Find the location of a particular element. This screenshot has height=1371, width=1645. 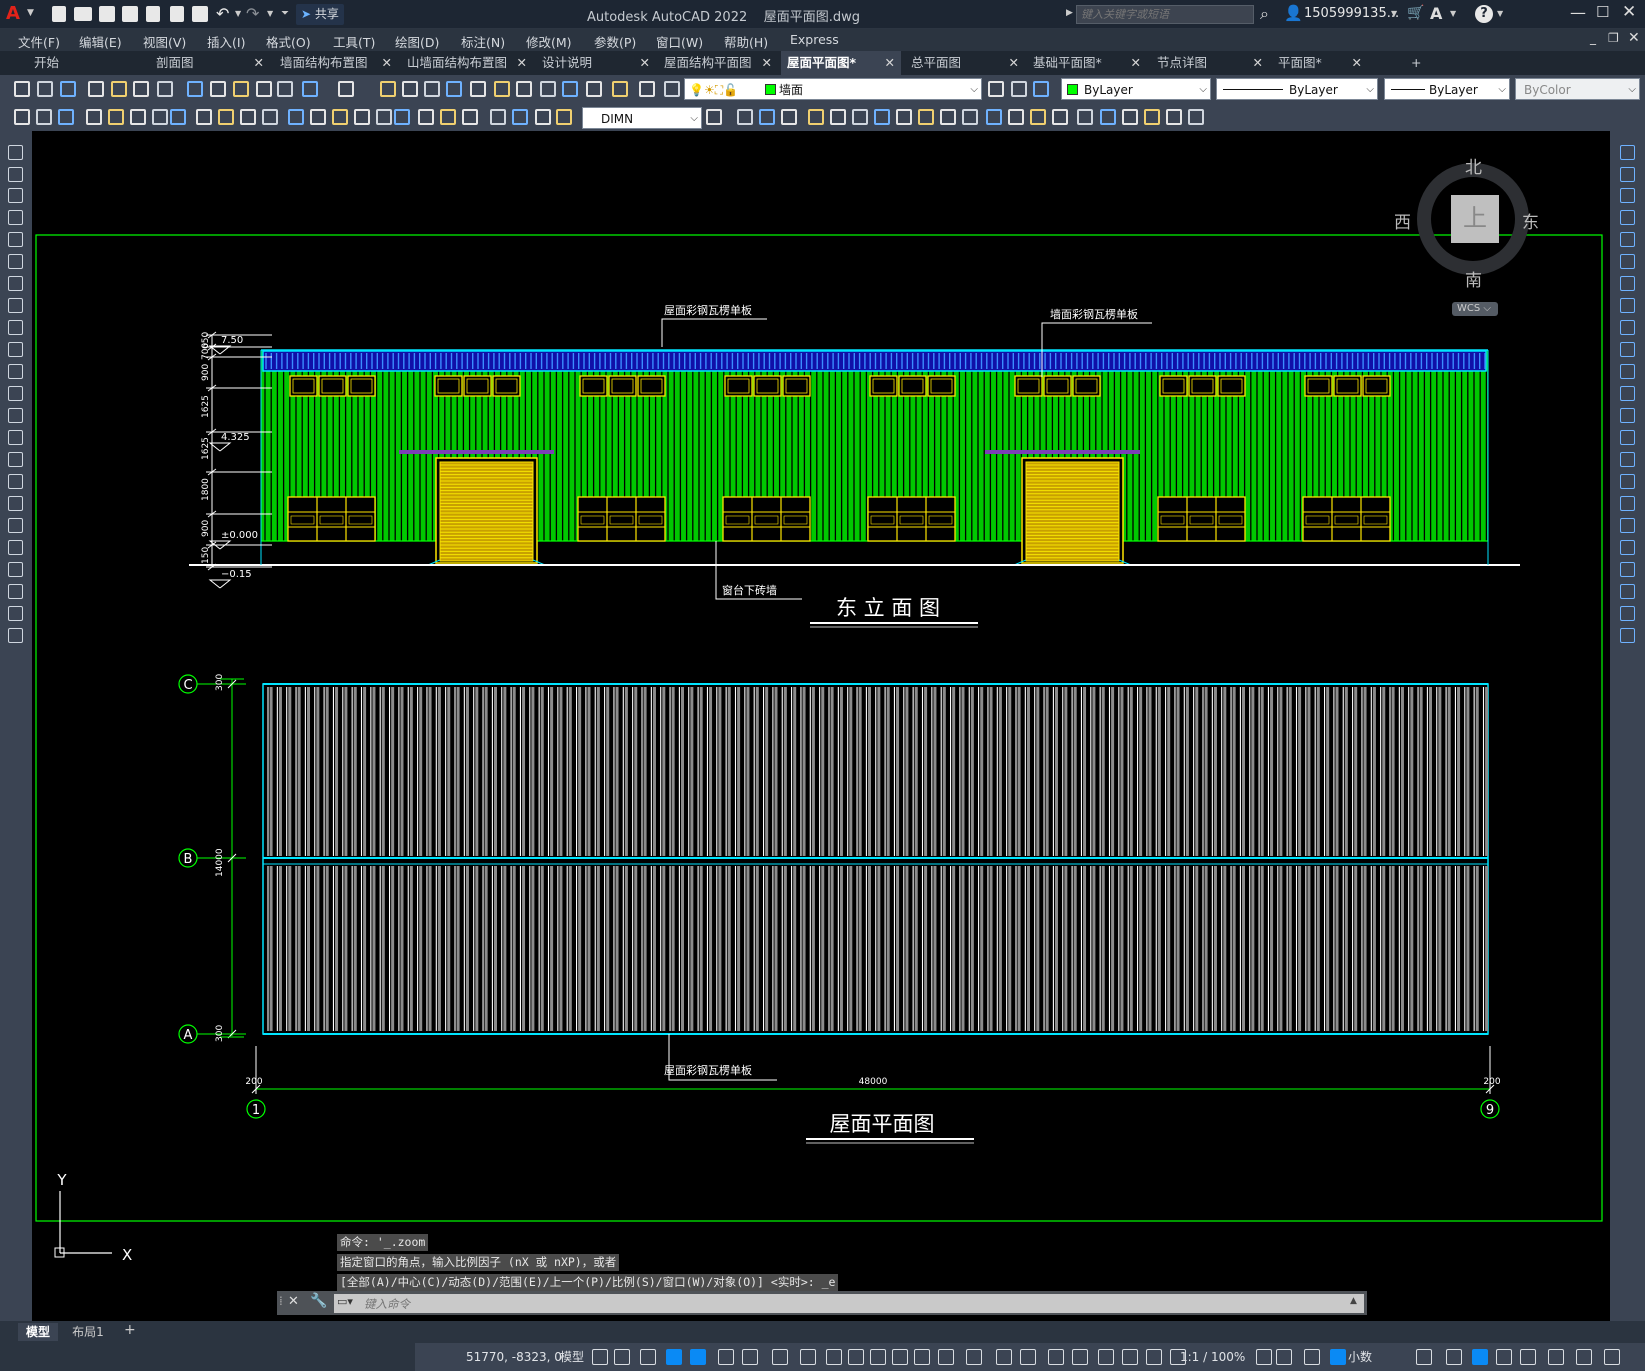

file-tab: 山墙面结构布置图 ✕ is located at coordinates (467, 63).